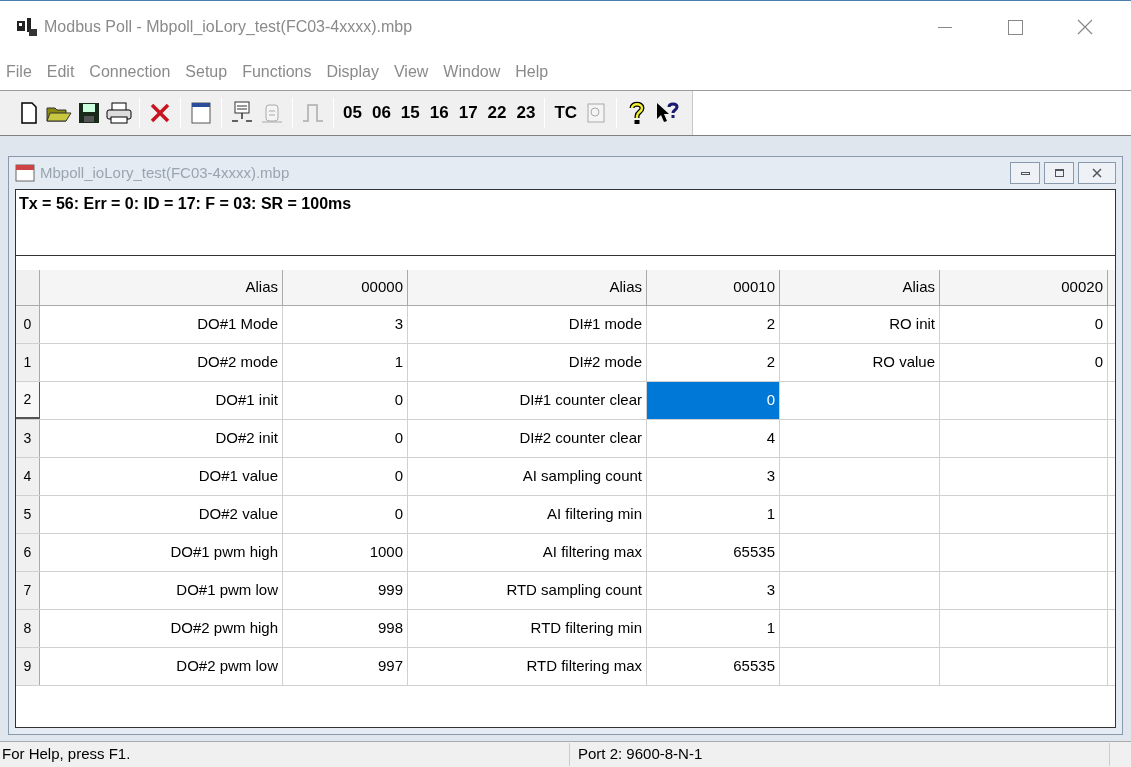  Describe the element at coordinates (28, 552) in the screenshot. I see `row-header: 6` at that location.